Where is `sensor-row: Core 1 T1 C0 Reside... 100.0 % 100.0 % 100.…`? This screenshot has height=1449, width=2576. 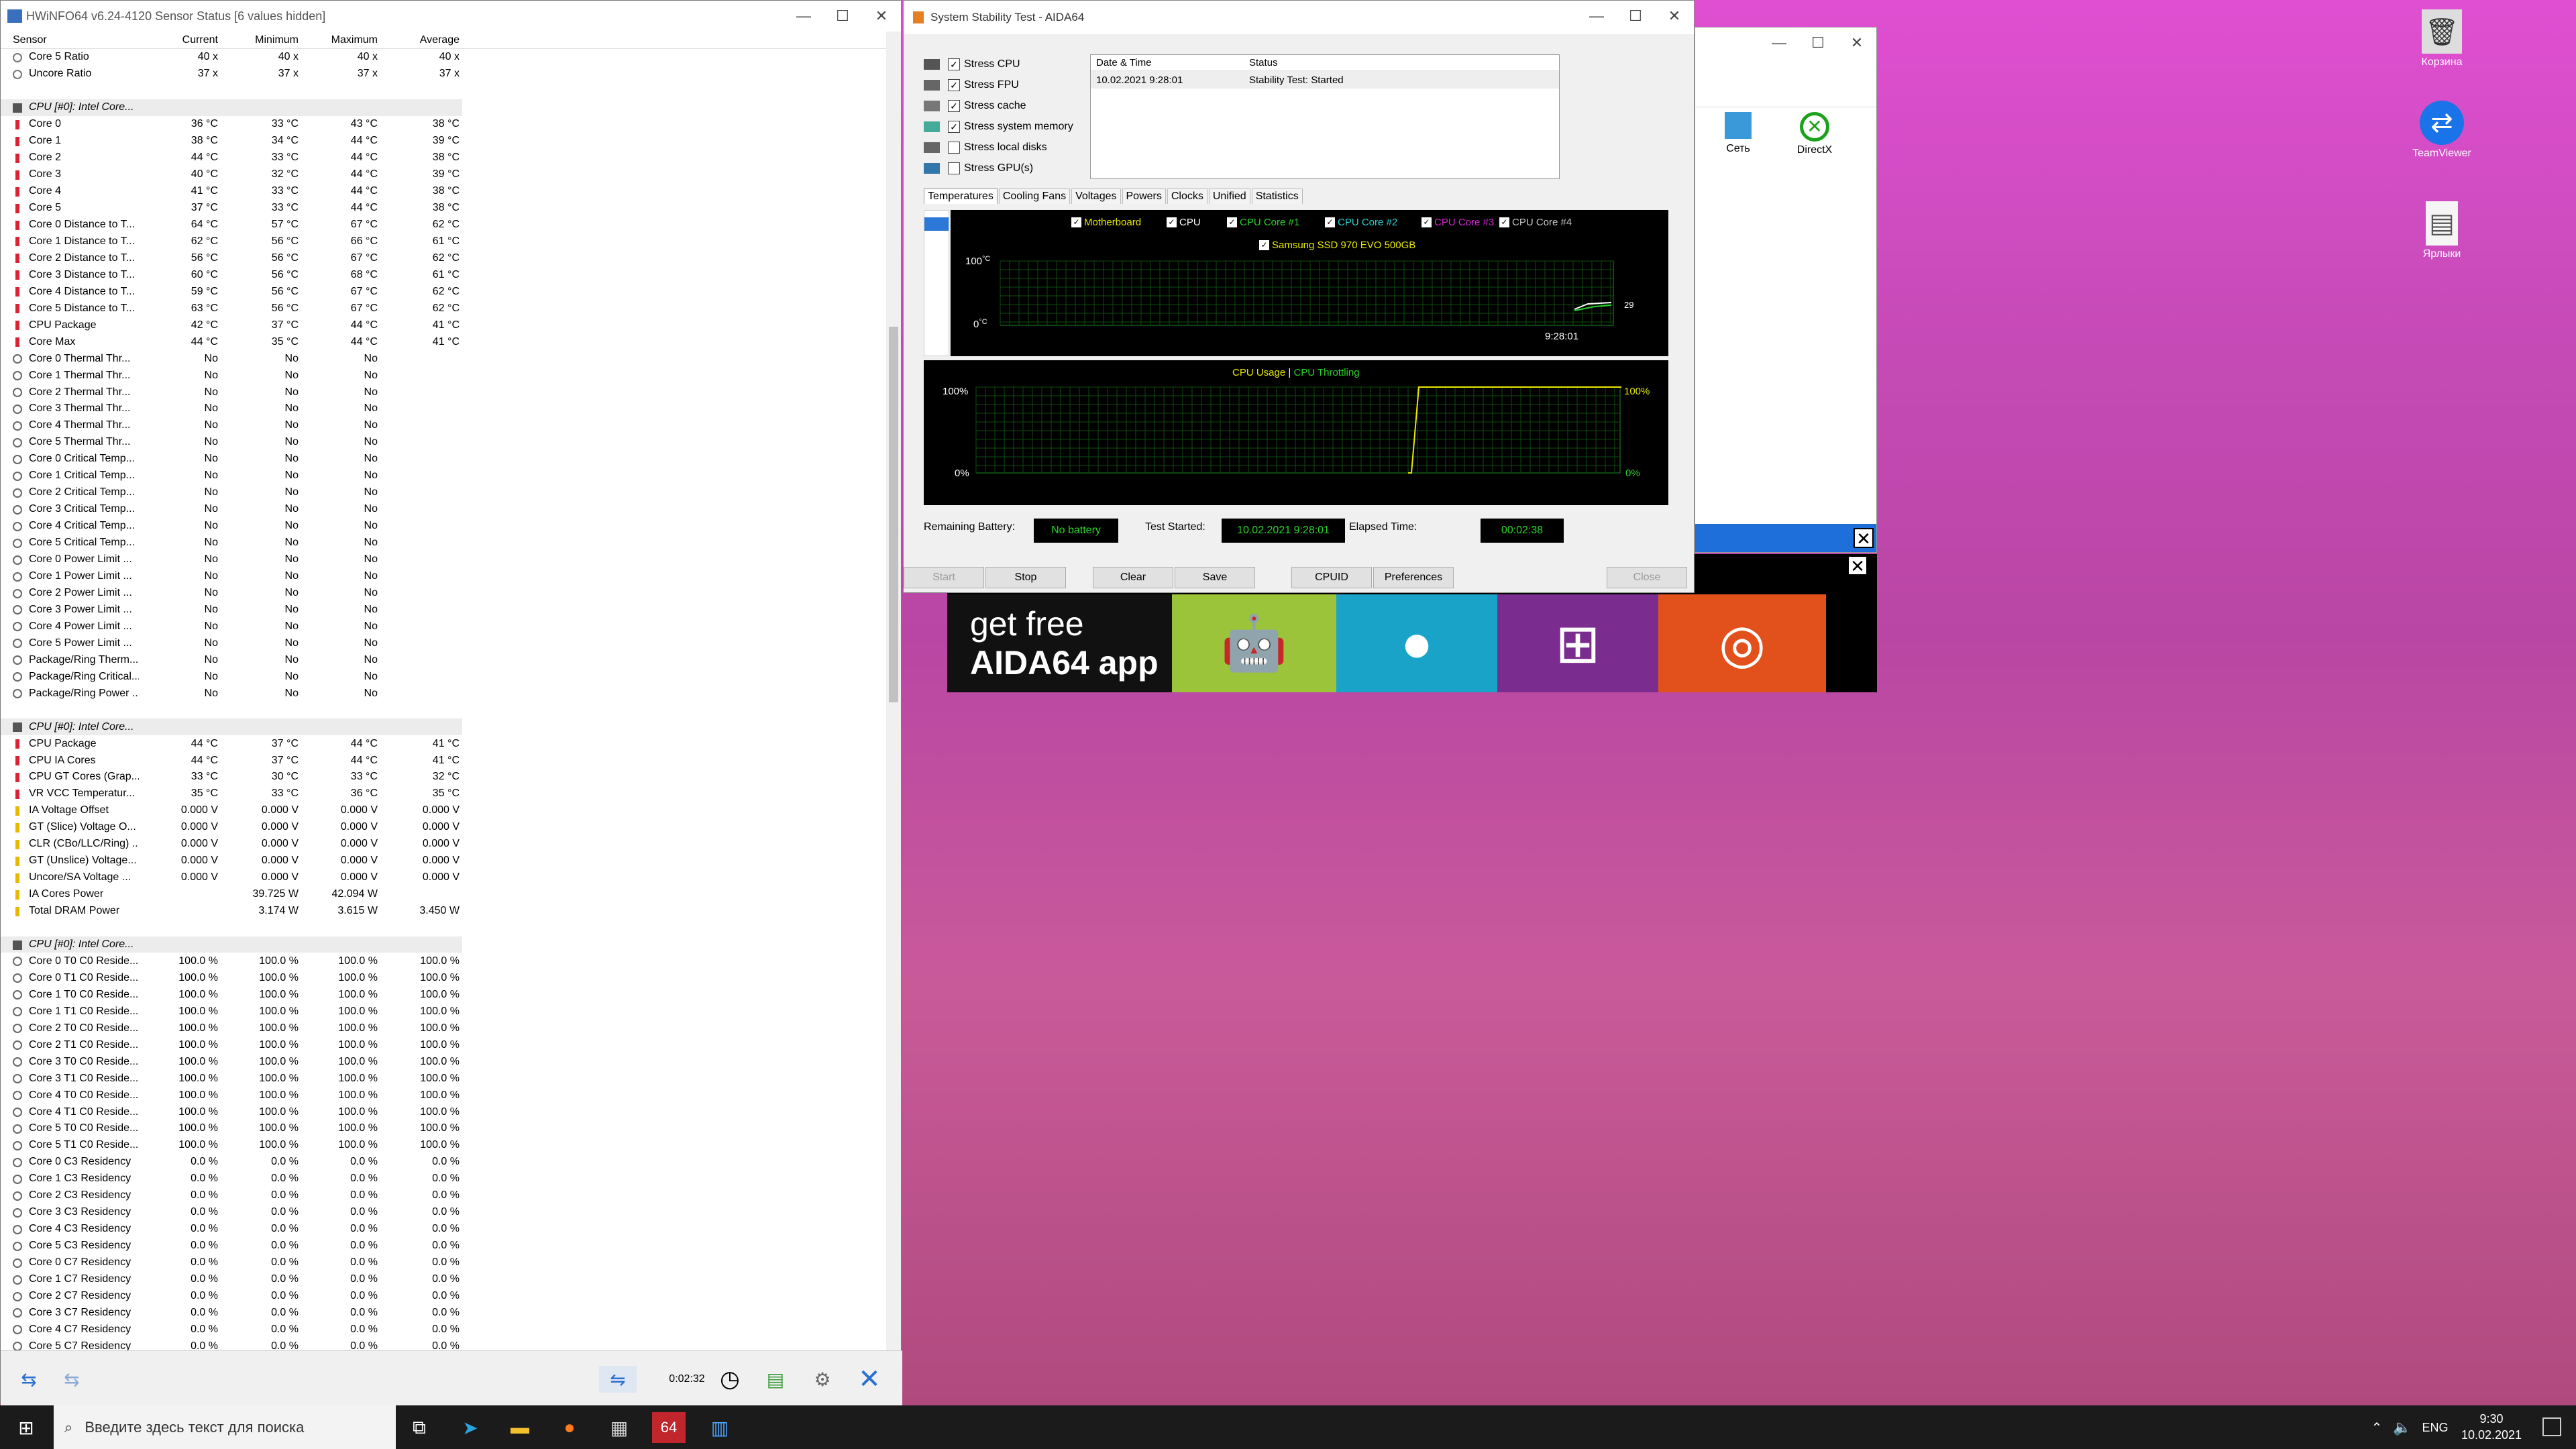
sensor-row: Core 1 T1 C0 Reside... 100.0 % 100.0 % 100.… is located at coordinates (443, 1011).